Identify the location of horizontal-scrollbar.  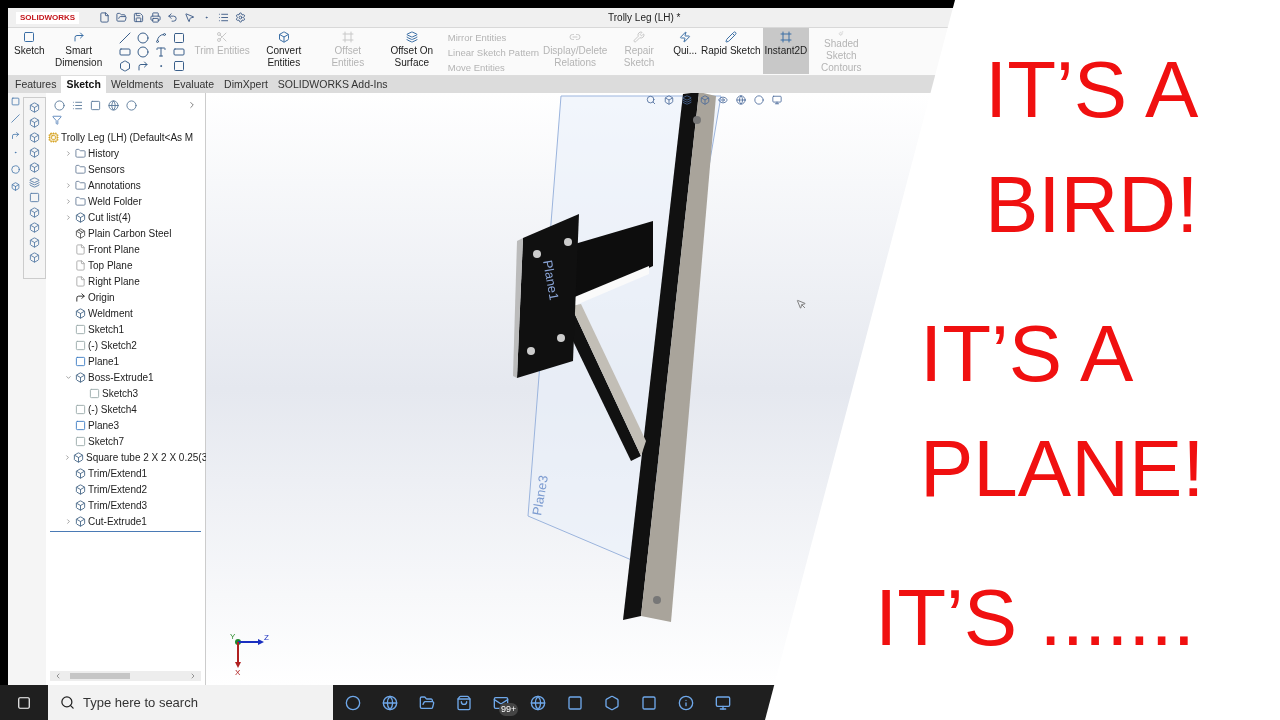
(125, 676).